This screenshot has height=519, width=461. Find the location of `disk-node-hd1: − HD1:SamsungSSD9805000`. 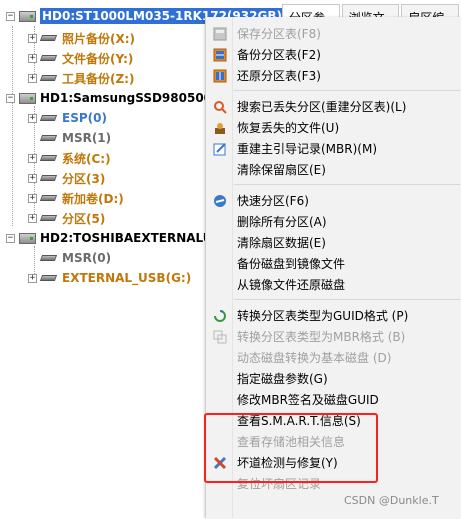

disk-node-hd1: − HD1:SamsungSSD9805000 is located at coordinates (113, 98).